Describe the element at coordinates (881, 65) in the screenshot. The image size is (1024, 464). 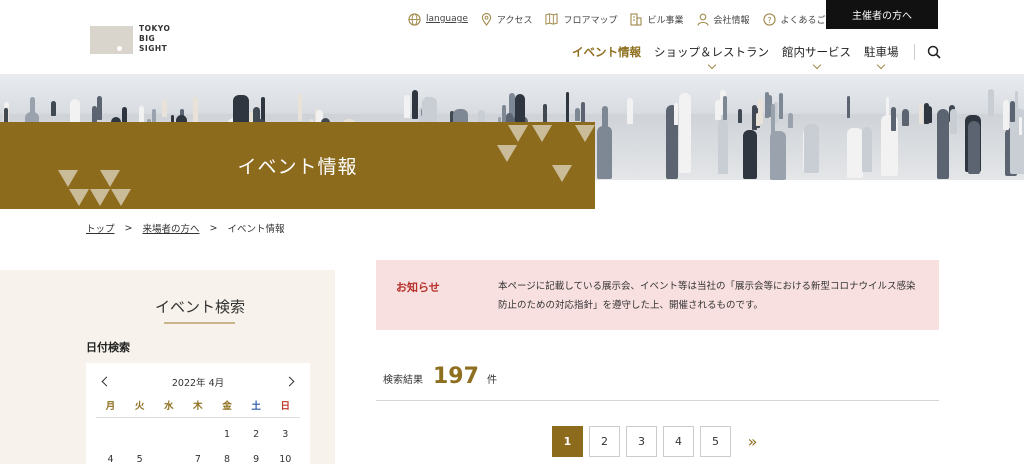
I see `chevron-down-icon` at that location.